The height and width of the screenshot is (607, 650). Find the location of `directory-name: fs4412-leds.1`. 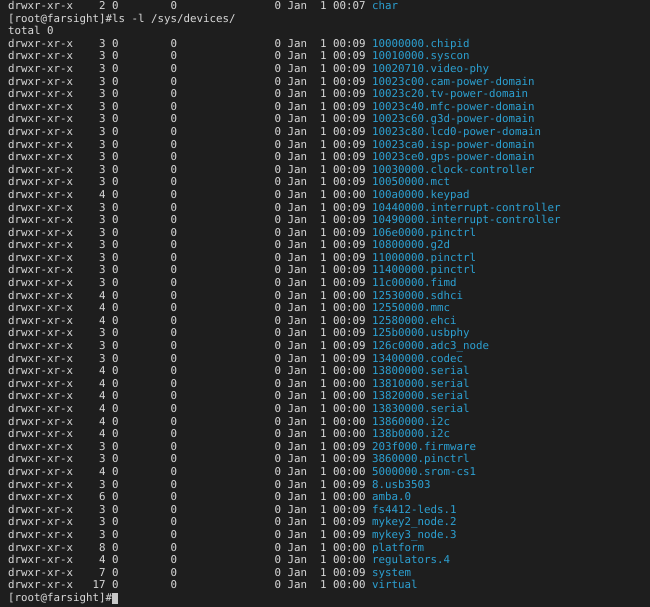

directory-name: fs4412-leds.1 is located at coordinates (414, 510).